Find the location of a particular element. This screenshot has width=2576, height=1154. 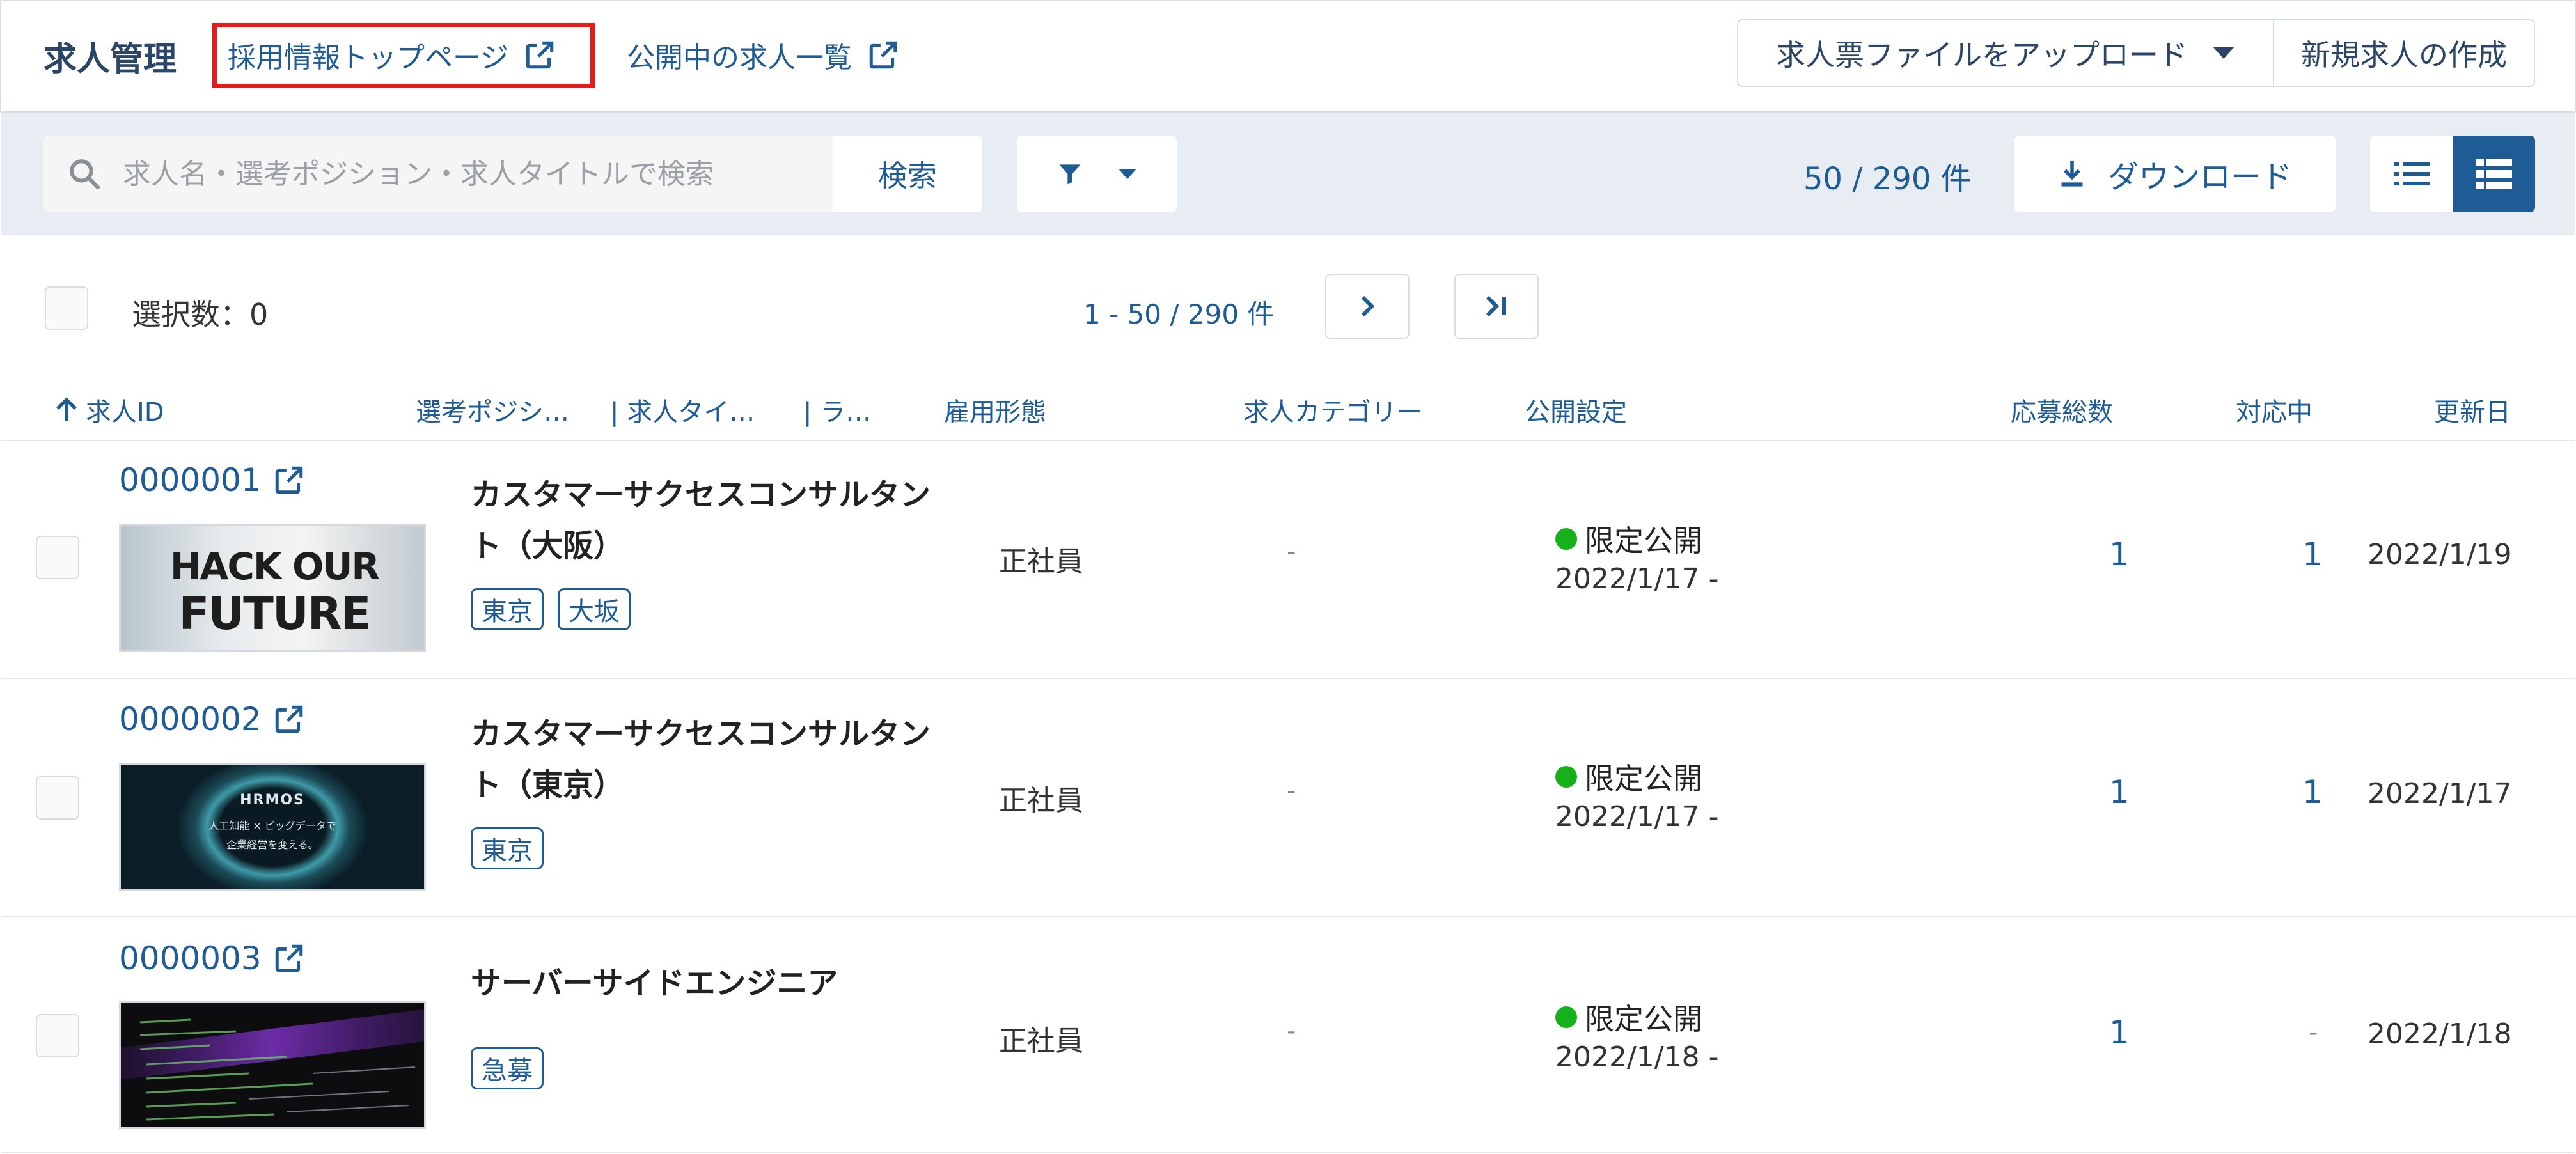

job-id-link: 0000003 is located at coordinates (212, 958).